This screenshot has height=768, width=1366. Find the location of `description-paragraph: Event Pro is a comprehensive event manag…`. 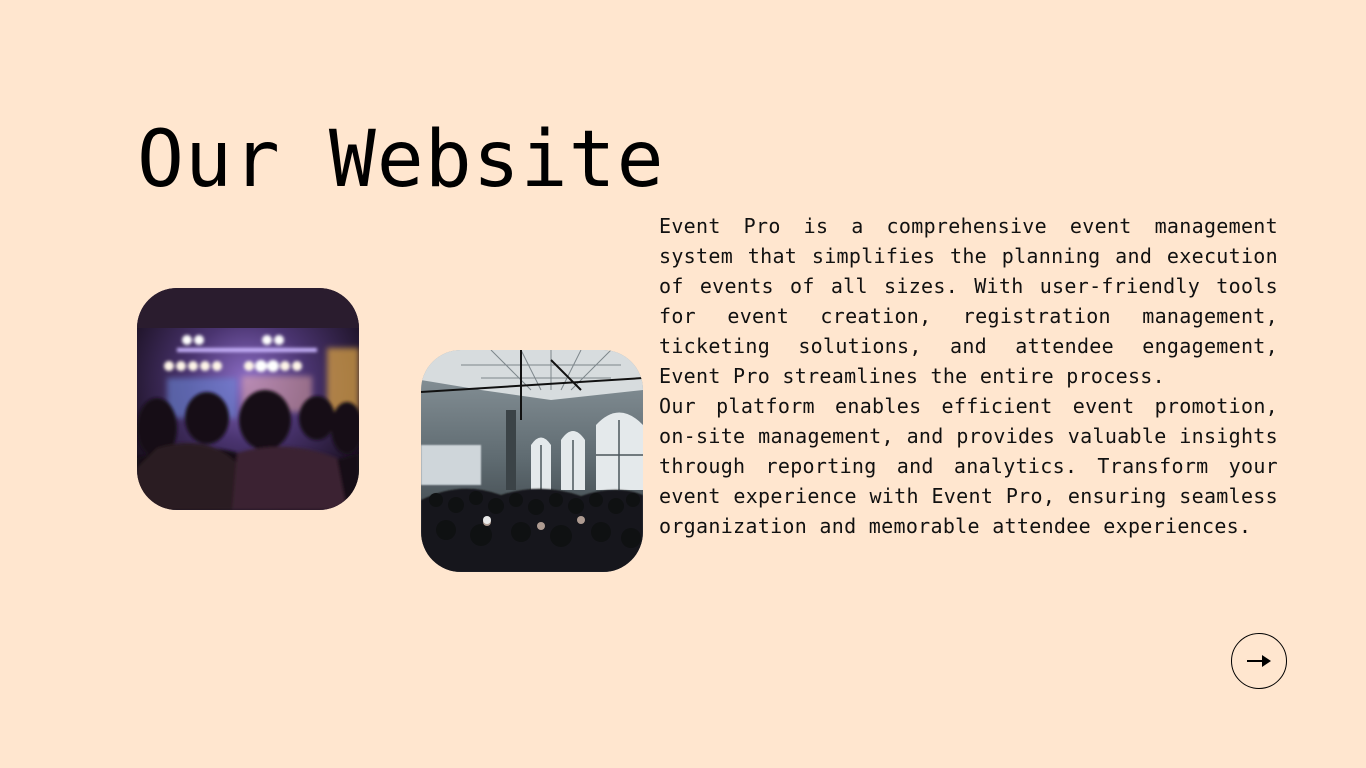

description-paragraph: Event Pro is a comprehensive event manag… is located at coordinates (968, 301).